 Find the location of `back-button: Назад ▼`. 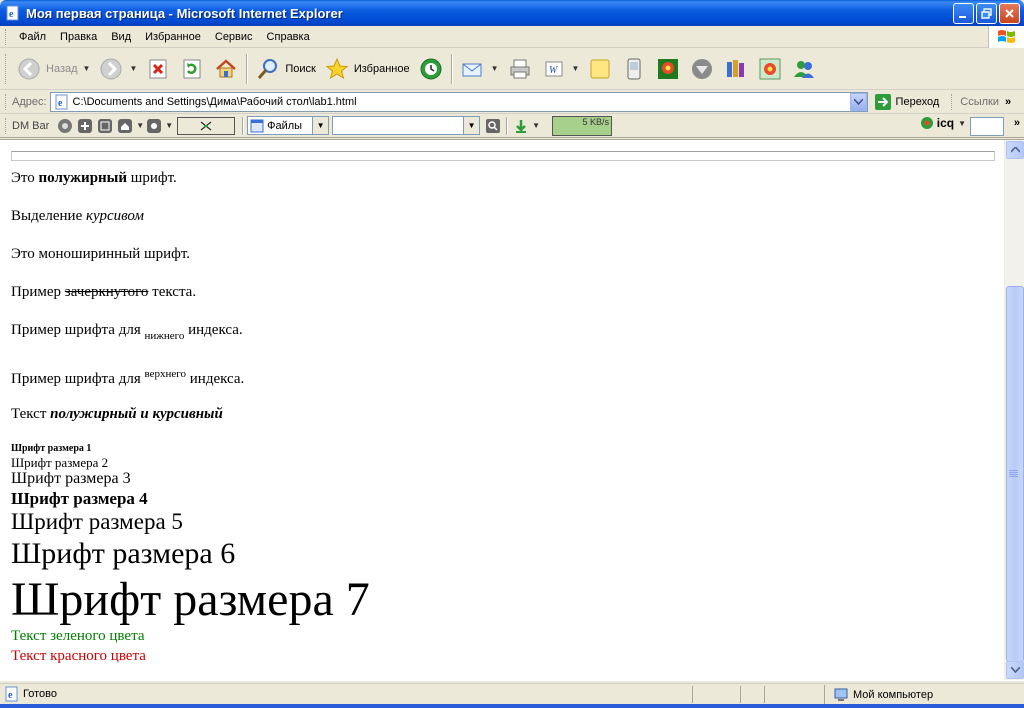

back-button: Назад ▼ is located at coordinates (53, 69).